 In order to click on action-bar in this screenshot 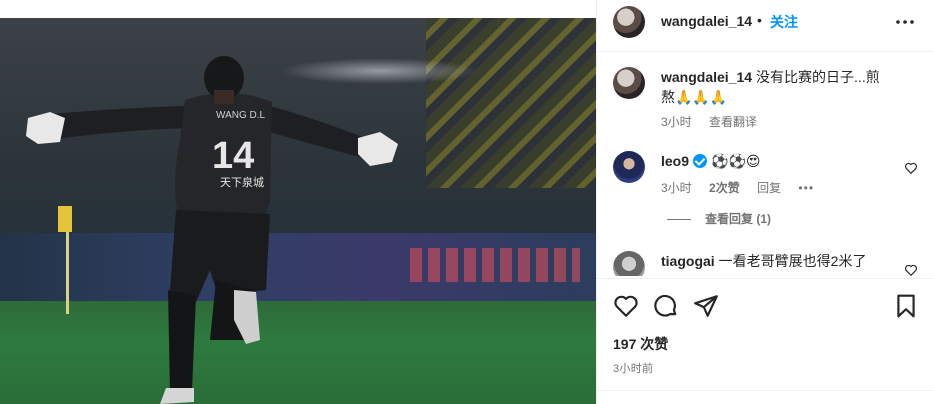, I will do `click(765, 305)`.